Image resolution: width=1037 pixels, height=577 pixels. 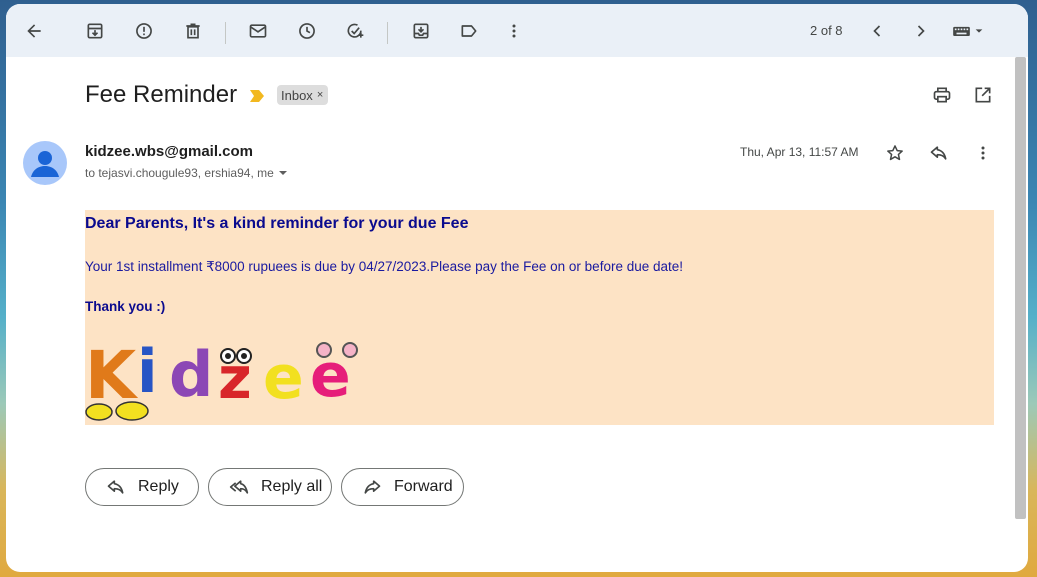 What do you see at coordinates (45, 163) in the screenshot?
I see `sender-avatar` at bounding box center [45, 163].